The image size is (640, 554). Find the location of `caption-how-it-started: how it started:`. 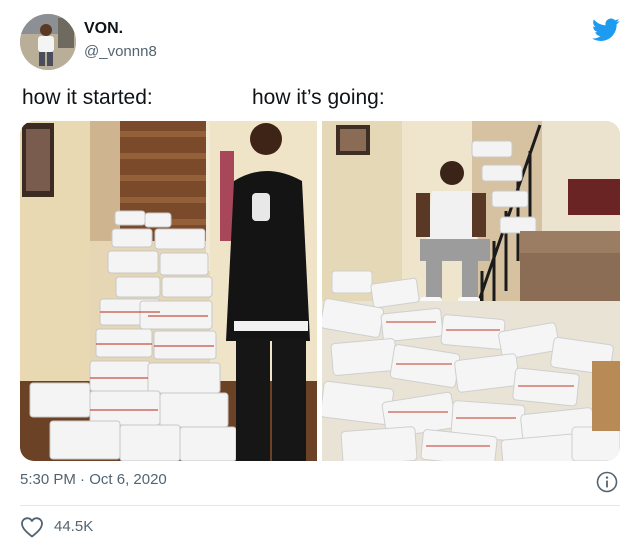

caption-how-it-started: how it started: is located at coordinates (87, 97).